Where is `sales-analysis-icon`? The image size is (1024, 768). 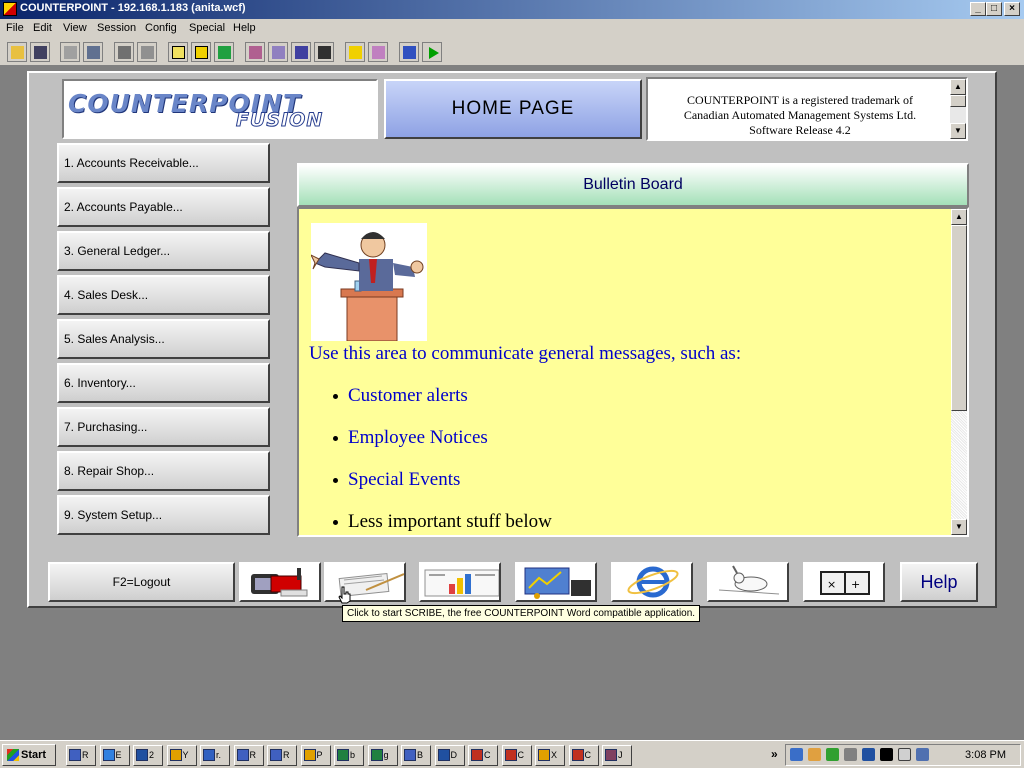 sales-analysis-icon is located at coordinates (556, 582).